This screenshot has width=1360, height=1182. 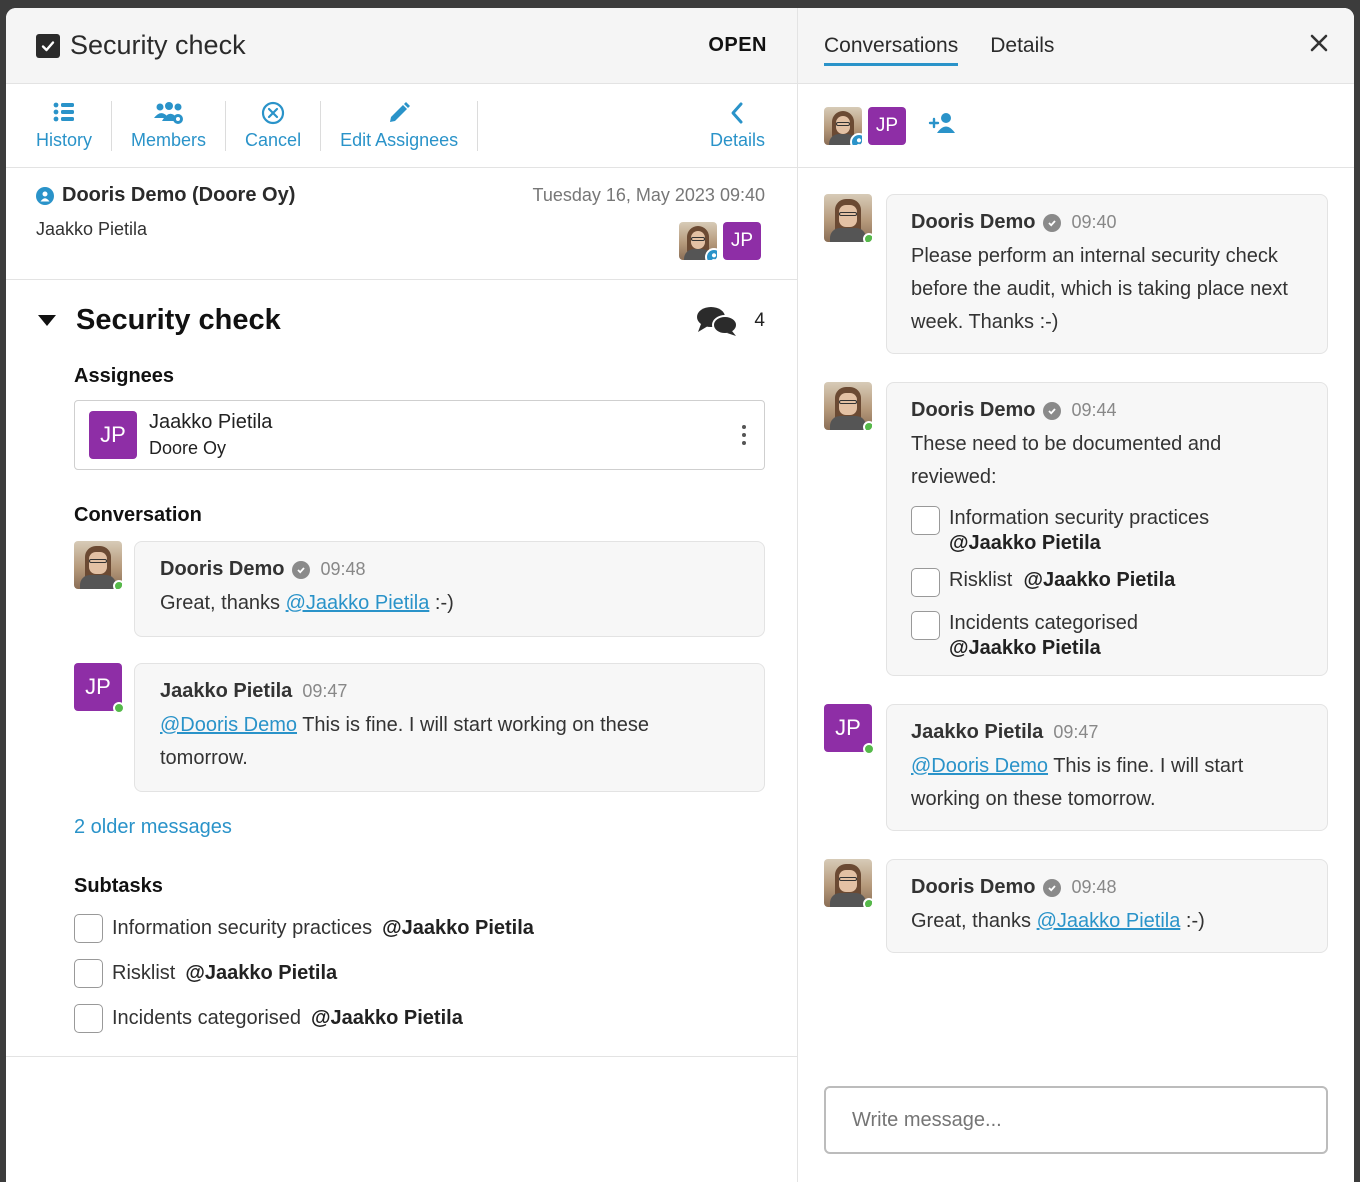 What do you see at coordinates (113, 435) in the screenshot?
I see `assignee-avatar: JP` at bounding box center [113, 435].